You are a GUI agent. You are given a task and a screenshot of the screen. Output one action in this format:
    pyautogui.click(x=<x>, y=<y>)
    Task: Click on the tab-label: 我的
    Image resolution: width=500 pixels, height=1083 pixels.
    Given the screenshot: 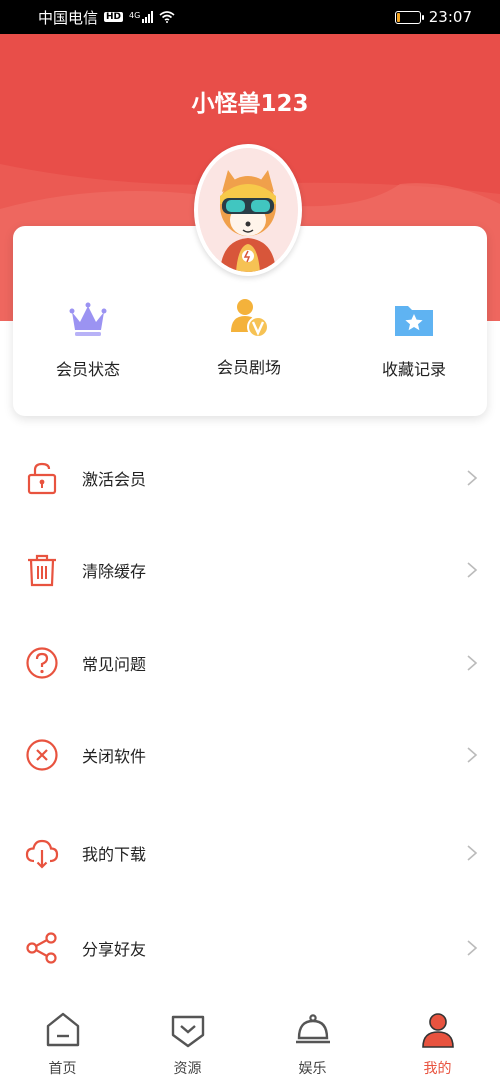 What is the action you would take?
    pyautogui.click(x=437, y=1069)
    